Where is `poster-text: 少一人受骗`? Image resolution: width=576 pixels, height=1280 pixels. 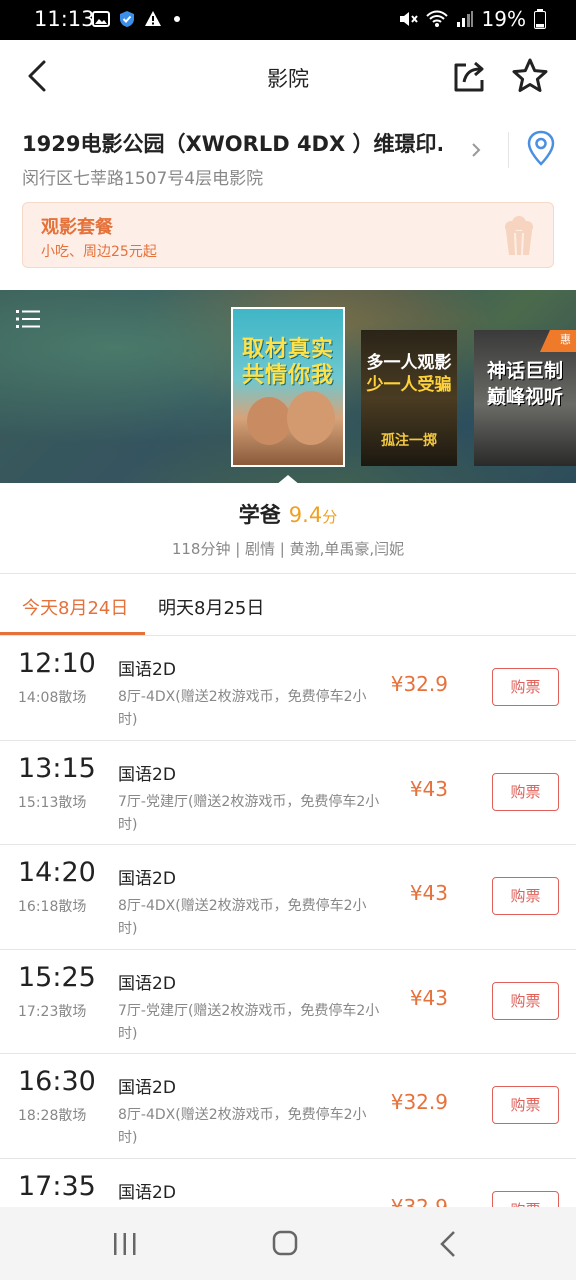
poster-text: 少一人受骗 is located at coordinates (409, 385).